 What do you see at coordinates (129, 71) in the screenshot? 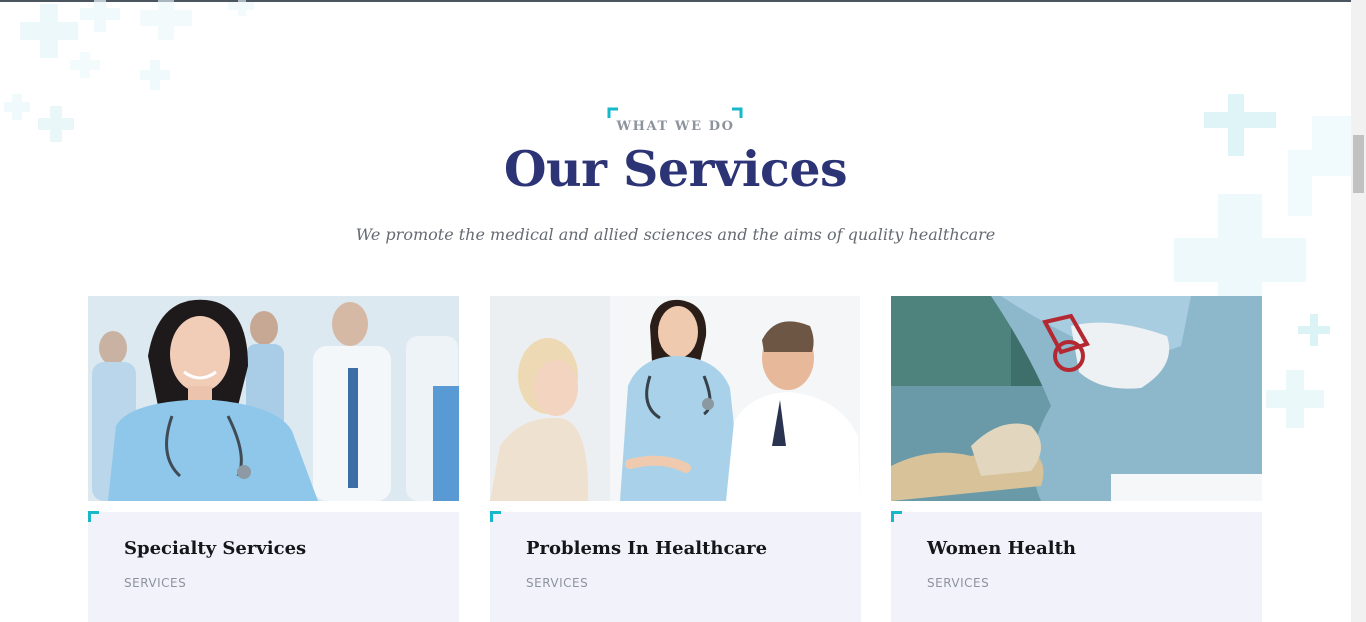
I see `medical-cross-decor-left` at bounding box center [129, 71].